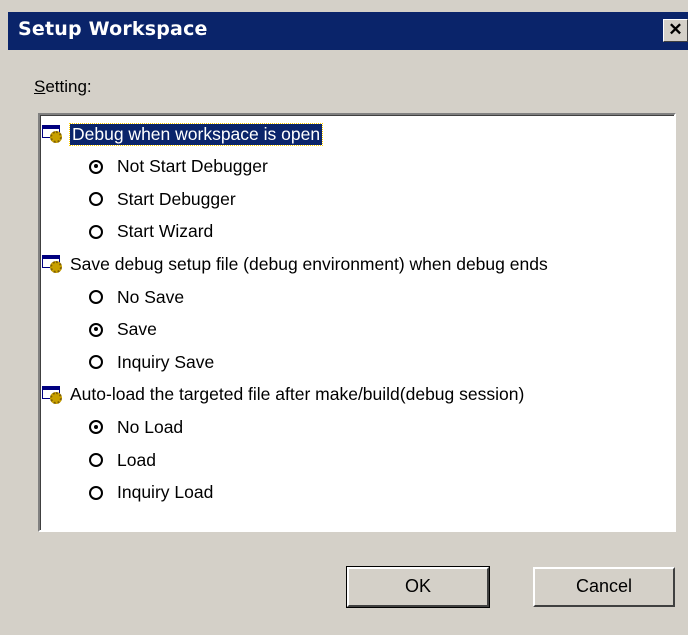 The image size is (688, 635). I want to click on radio-option: No Save, so click(136, 297).